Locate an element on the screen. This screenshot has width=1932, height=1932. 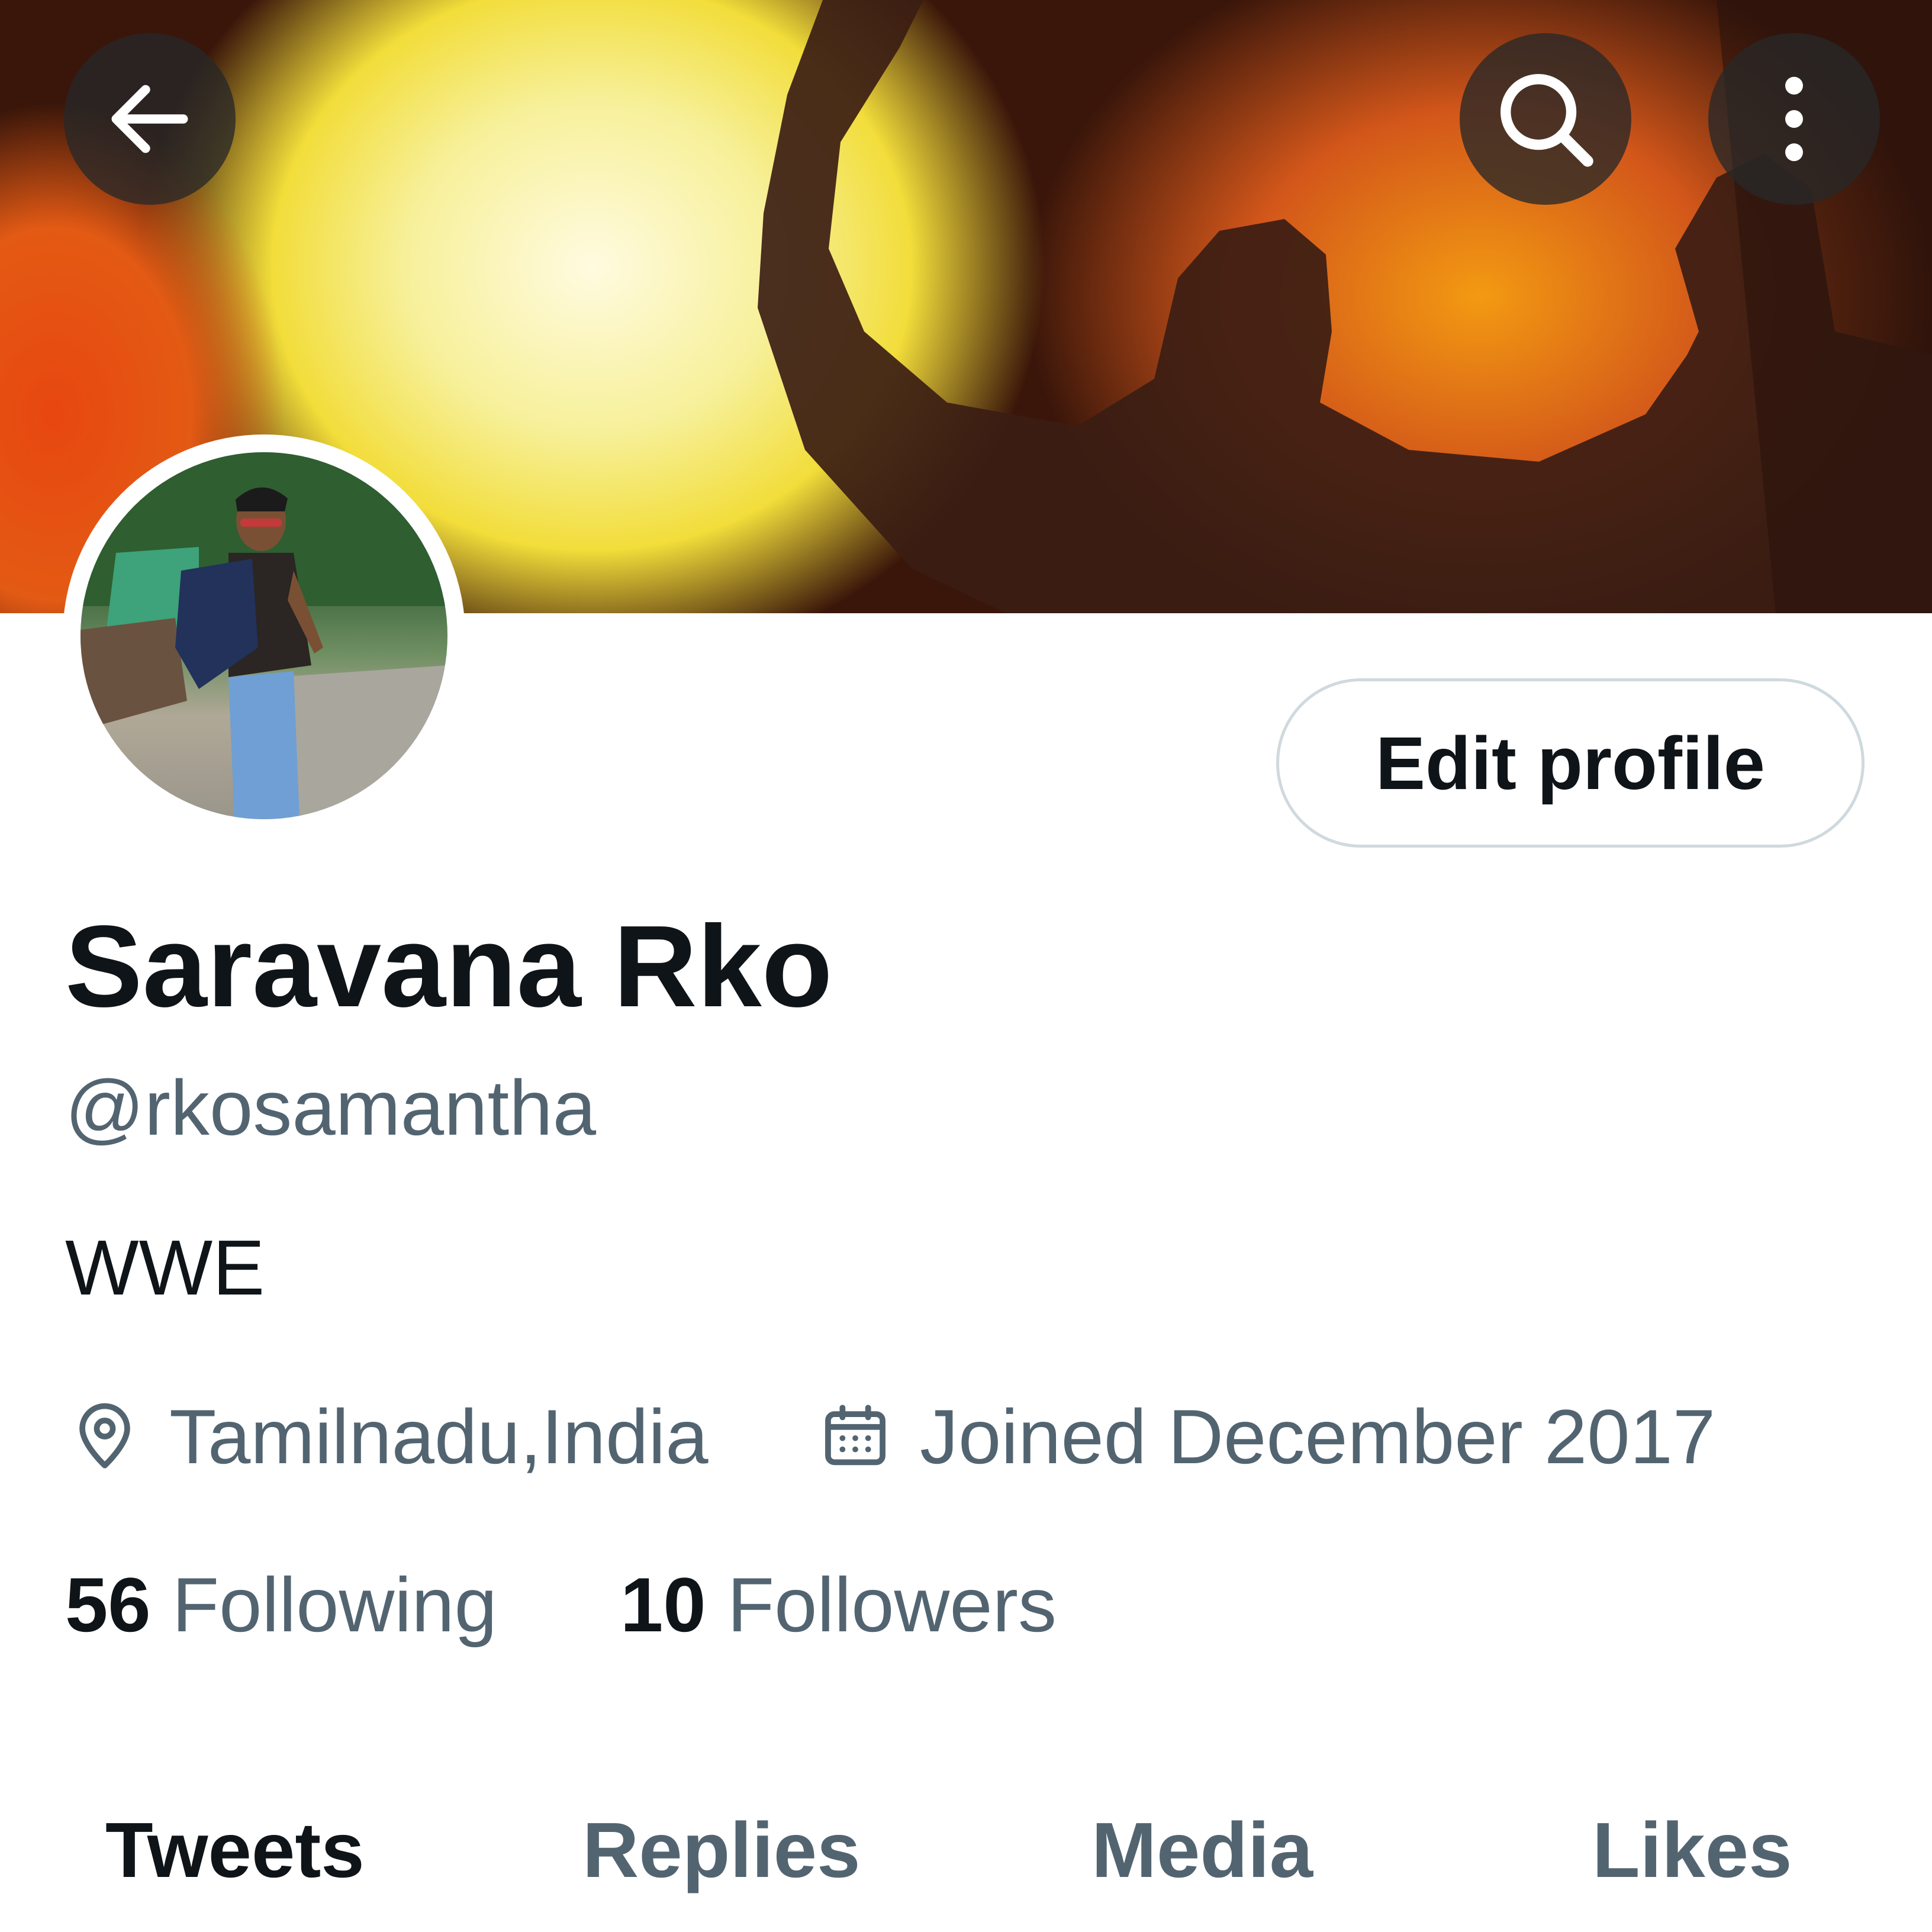
tab-media: Media is located at coordinates (1202, 1850).